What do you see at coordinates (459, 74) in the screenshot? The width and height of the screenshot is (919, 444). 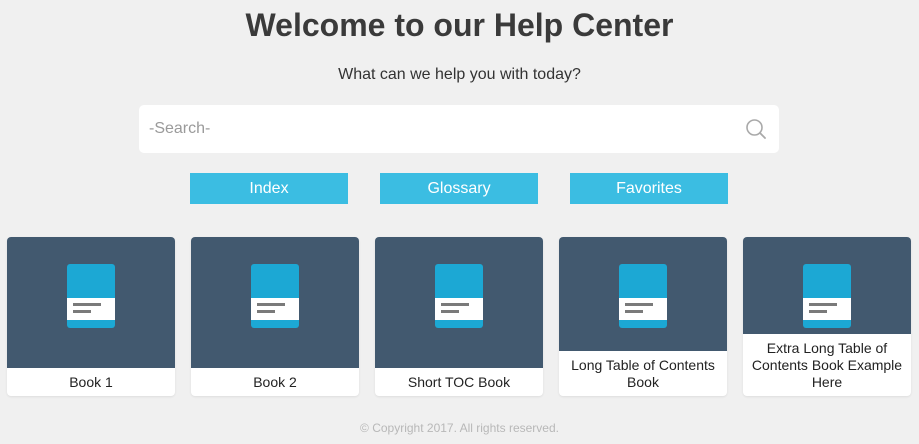 I see `page-subtitle: What can we help you with today?` at bounding box center [459, 74].